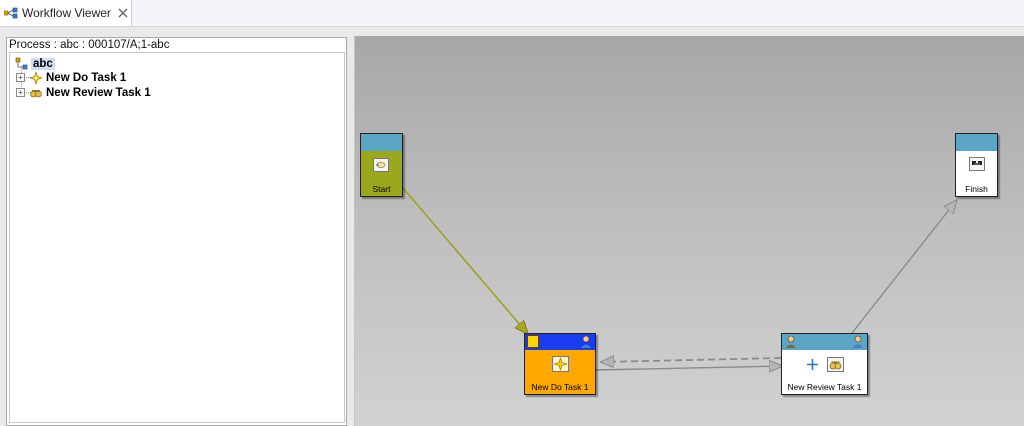 This screenshot has height=426, width=1024. What do you see at coordinates (381, 189) in the screenshot?
I see `start-node-label: Start` at bounding box center [381, 189].